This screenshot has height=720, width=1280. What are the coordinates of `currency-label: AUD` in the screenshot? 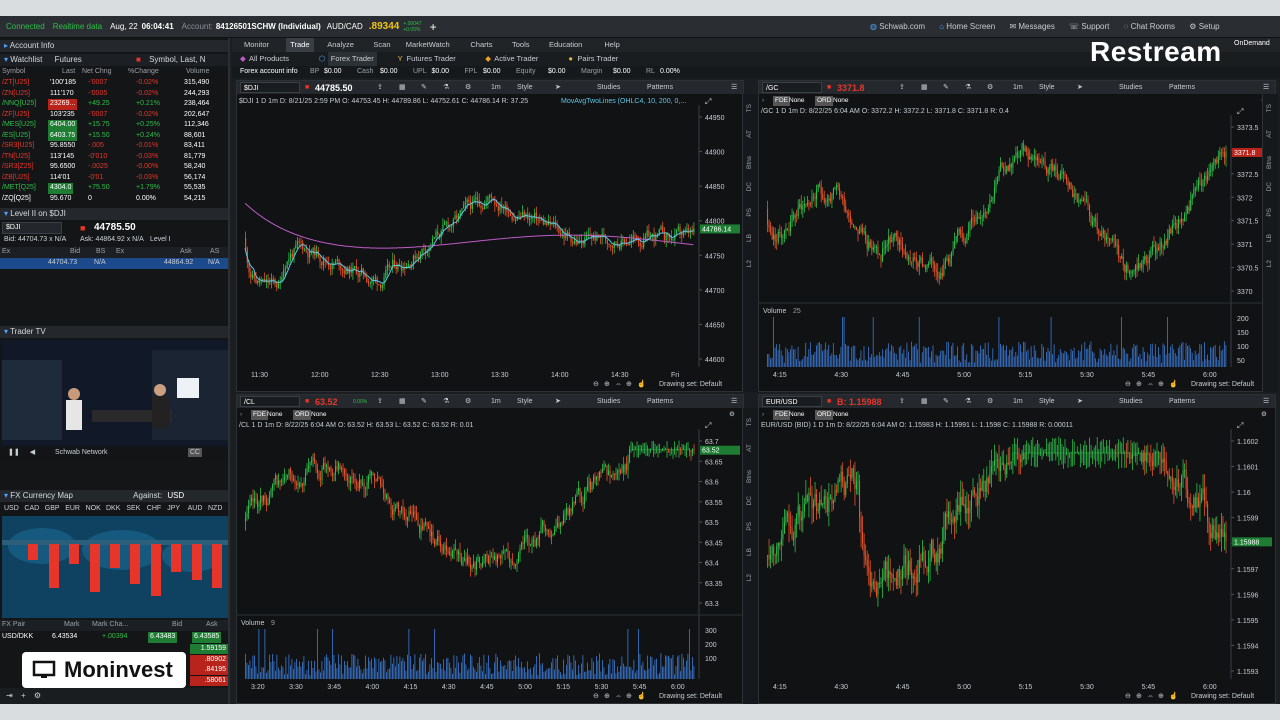 It's located at (195, 509).